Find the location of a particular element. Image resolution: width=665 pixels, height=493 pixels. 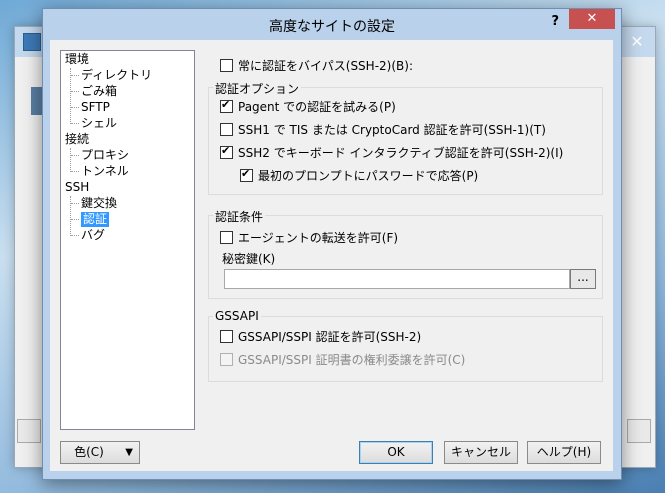

gssapi-allow-label: GSSAPI/SSPI 認証を許可(SSH-2) is located at coordinates (330, 337).